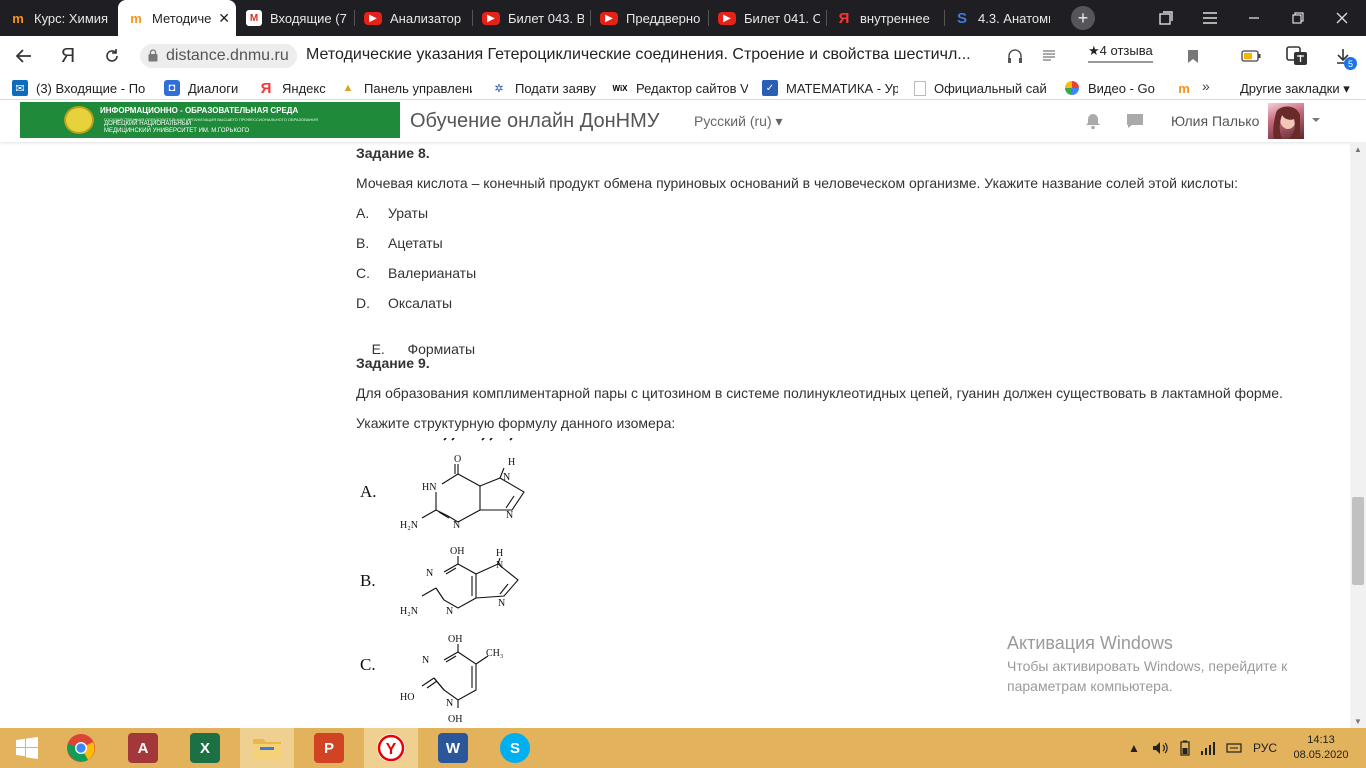 The width and height of the screenshot is (1366, 768). Describe the element at coordinates (1342, 18) in the screenshot. I see `close-window-icon` at that location.